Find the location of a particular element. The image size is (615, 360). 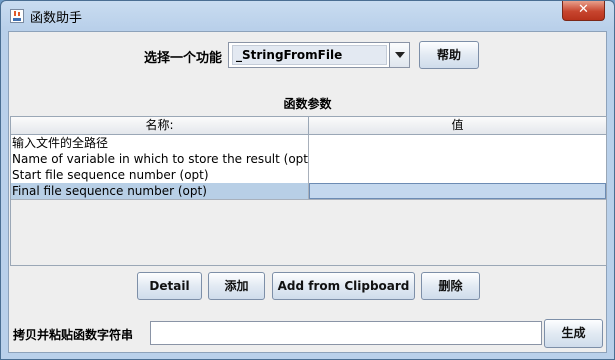

chevron-down-icon is located at coordinates (399, 55).